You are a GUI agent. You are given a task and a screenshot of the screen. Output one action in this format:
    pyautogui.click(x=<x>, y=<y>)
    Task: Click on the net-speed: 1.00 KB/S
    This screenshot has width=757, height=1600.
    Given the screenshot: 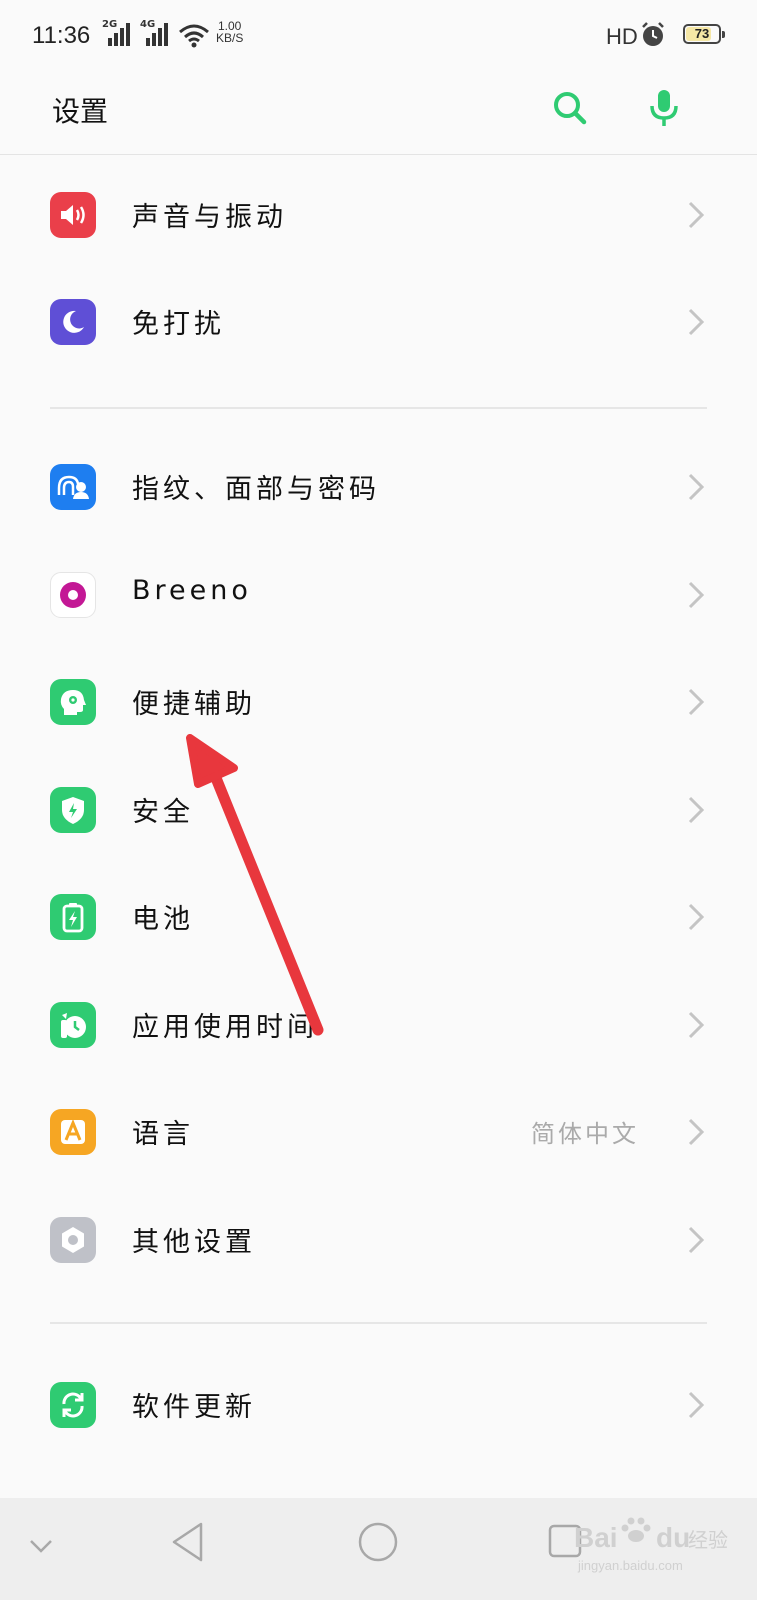 What is the action you would take?
    pyautogui.click(x=229, y=32)
    